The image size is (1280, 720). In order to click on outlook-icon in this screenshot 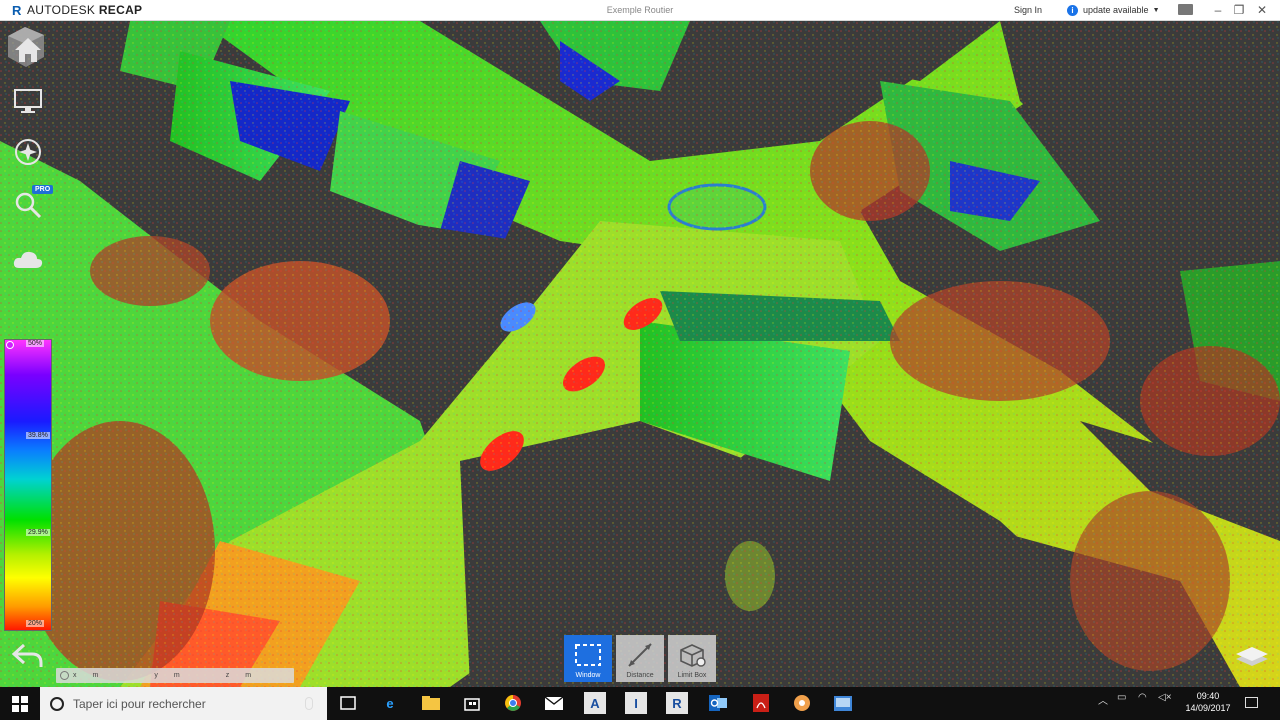, I will do `click(718, 703)`.